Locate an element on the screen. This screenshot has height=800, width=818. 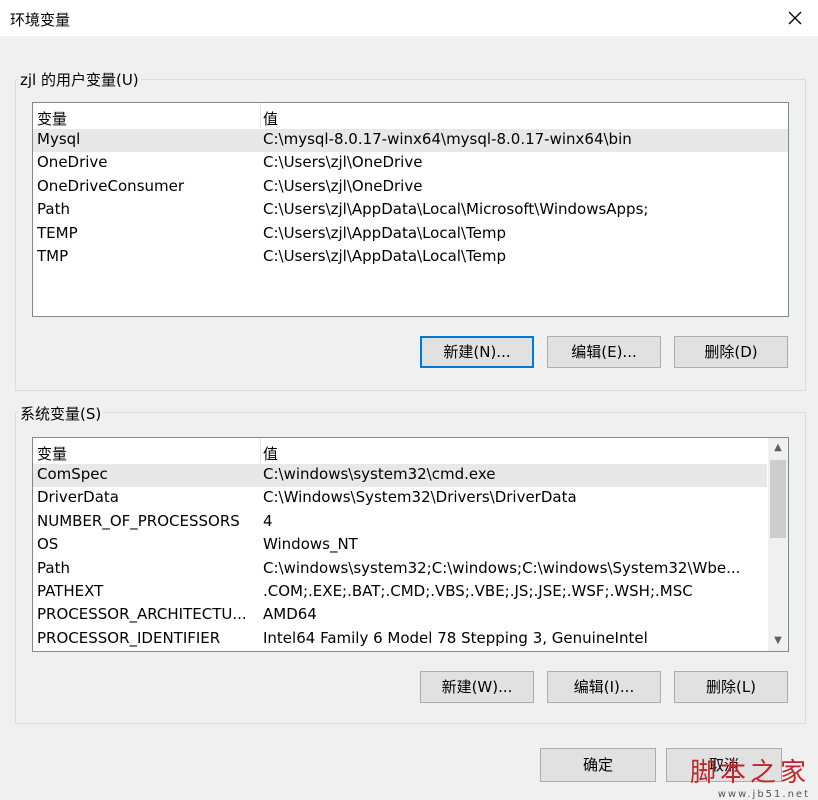
table-row: TEMP C:\Users\zjl\AppData\Local\Temp is located at coordinates (410, 234).